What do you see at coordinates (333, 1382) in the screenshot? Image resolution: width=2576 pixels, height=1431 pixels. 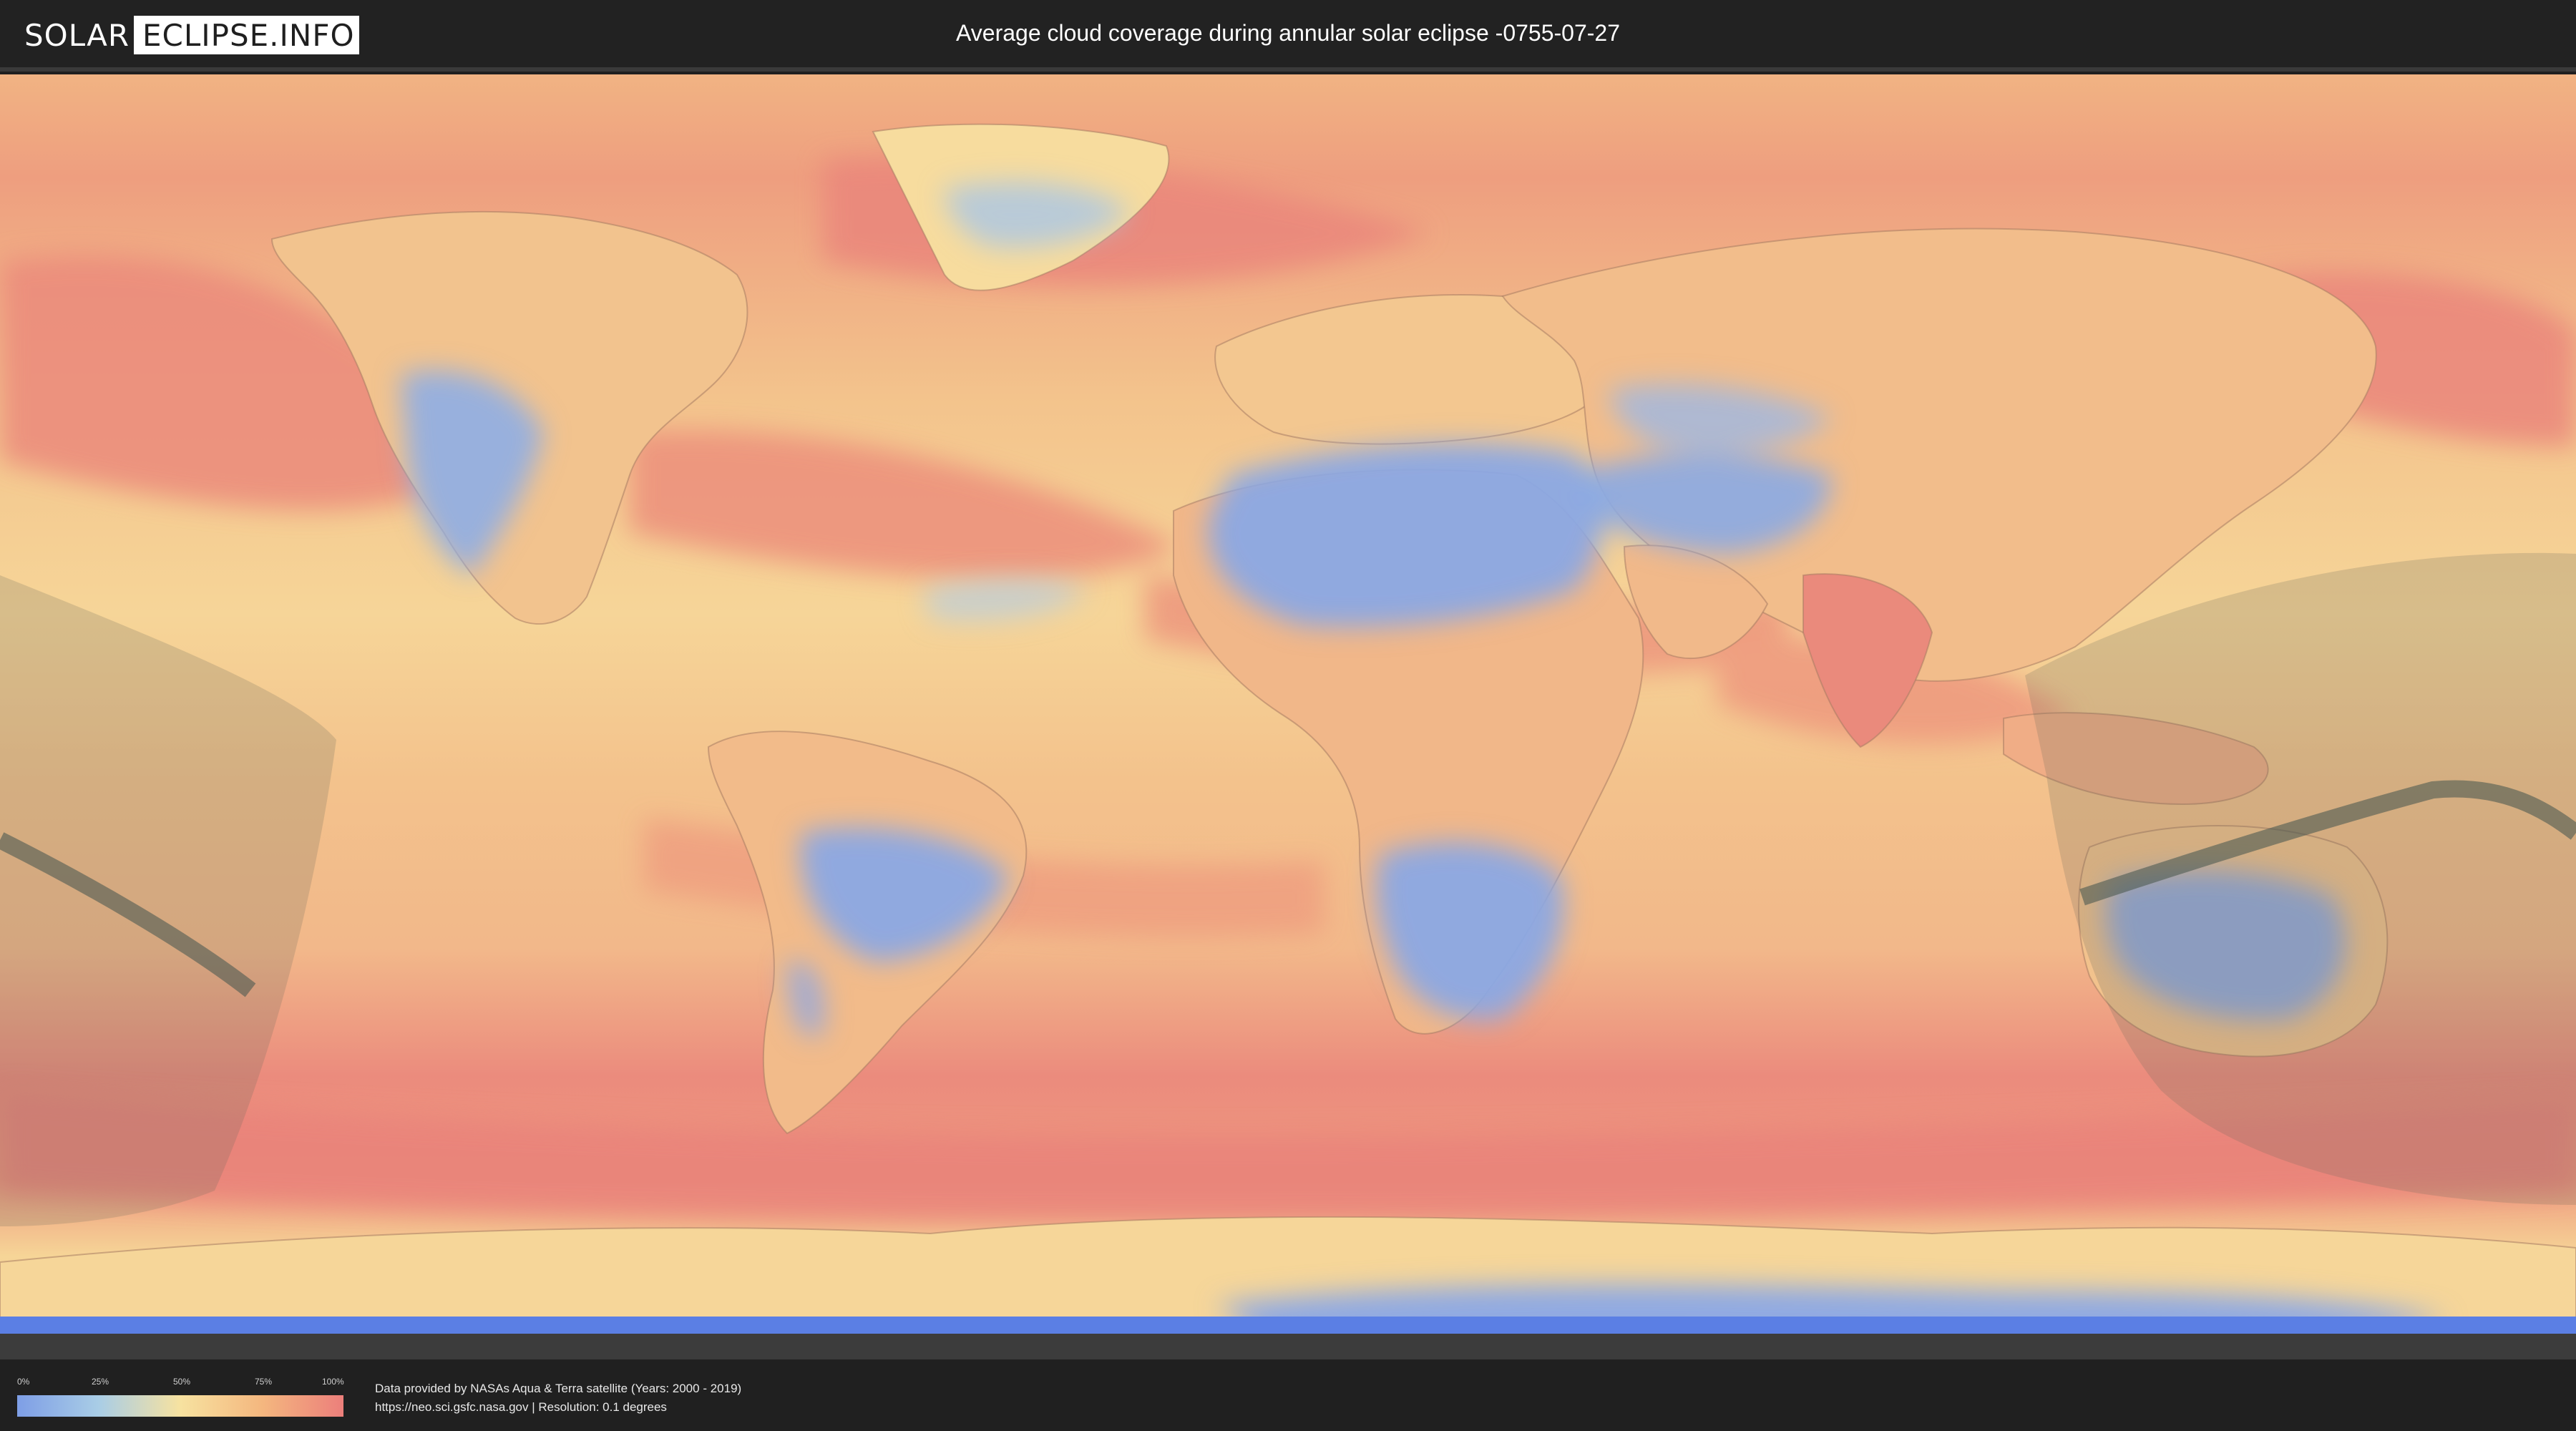 I see `legend-tick-100: 100%` at bounding box center [333, 1382].